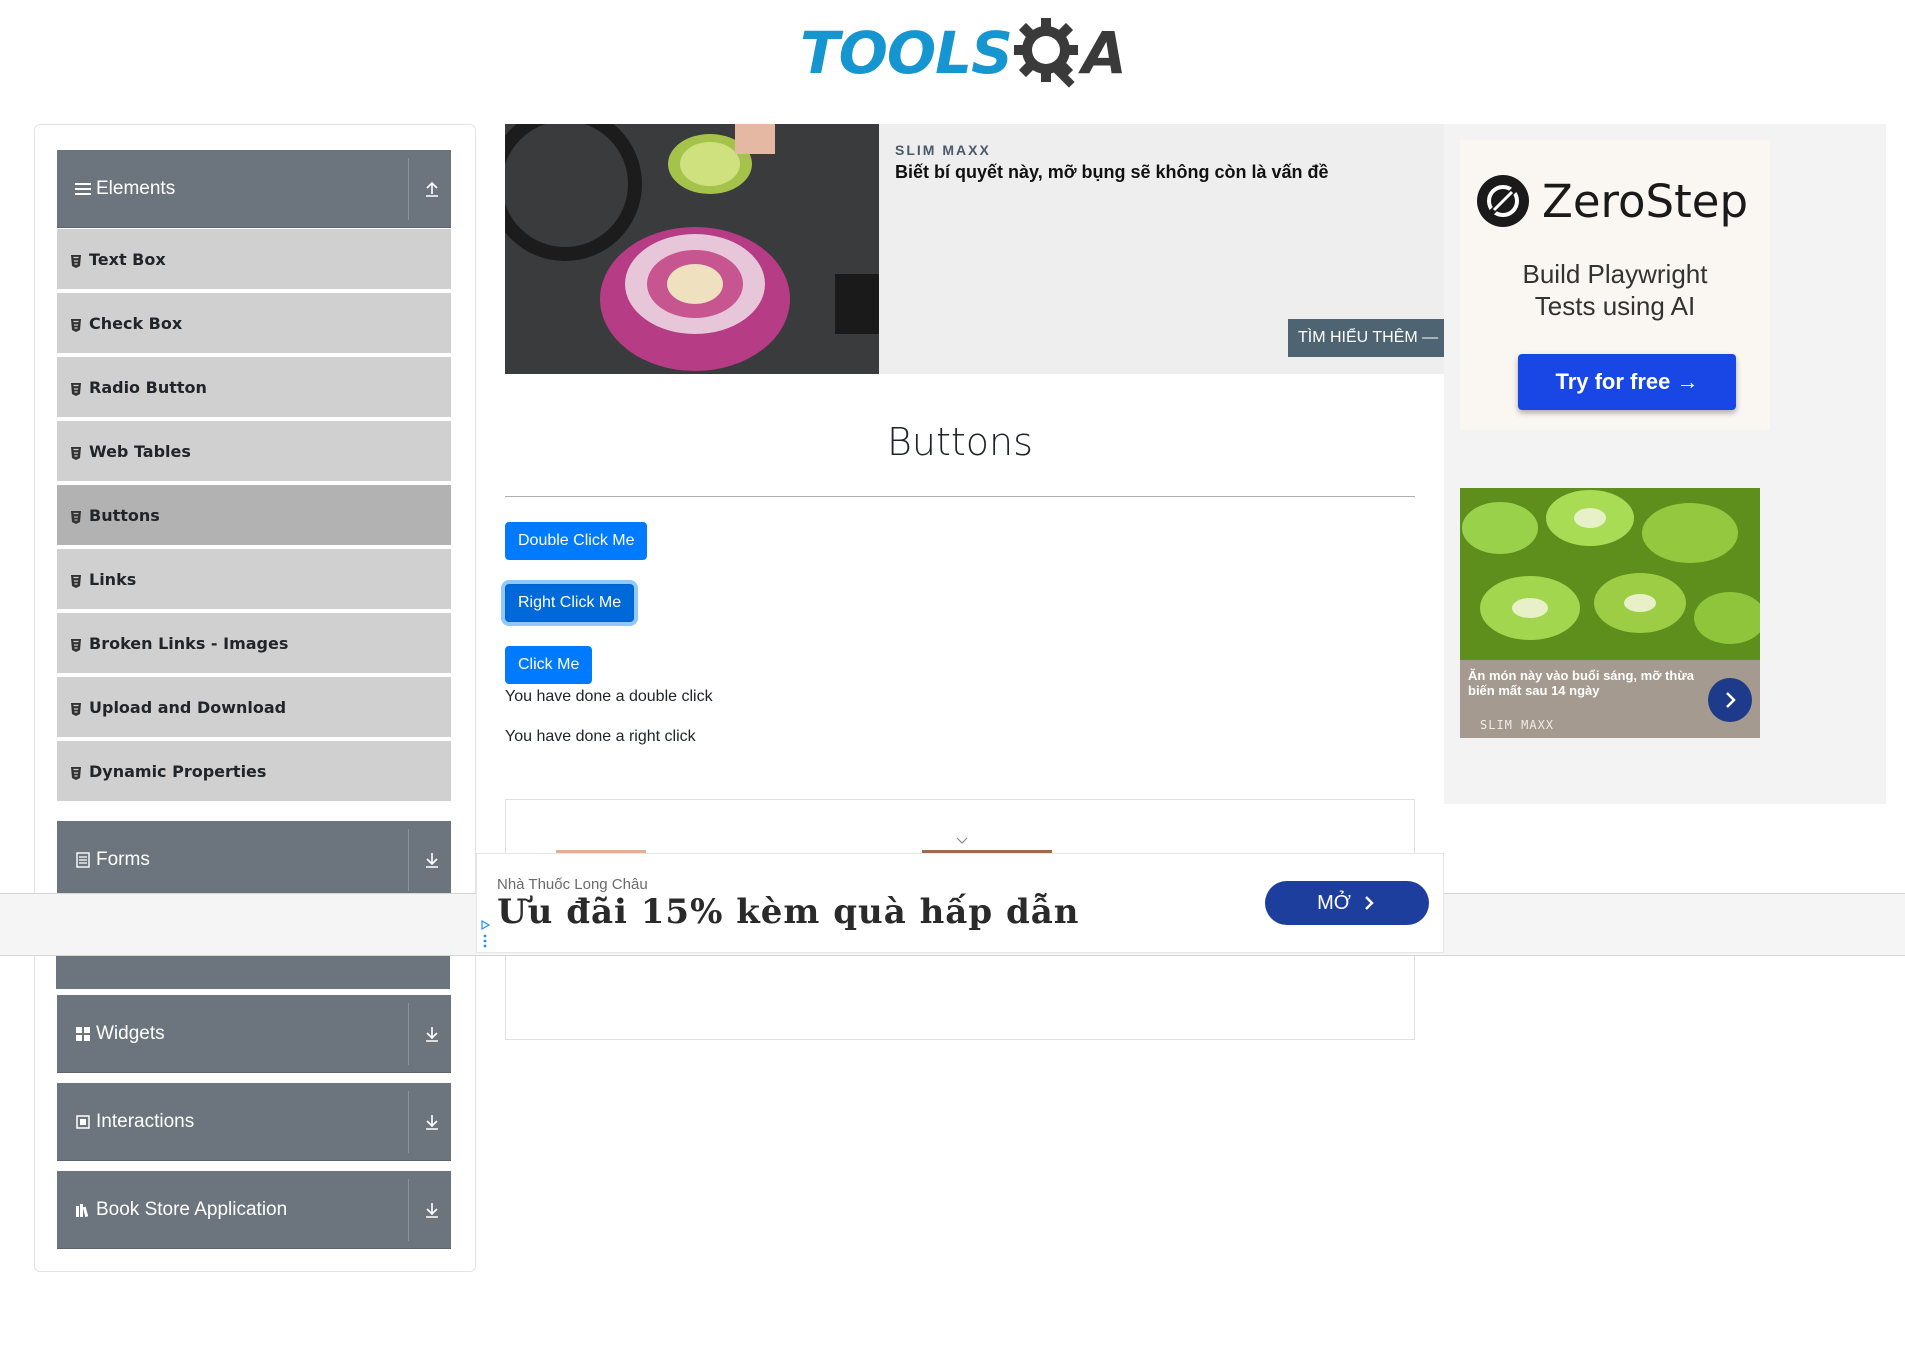 This screenshot has width=1905, height=1370. What do you see at coordinates (83, 859) in the screenshot?
I see `form-icon` at bounding box center [83, 859].